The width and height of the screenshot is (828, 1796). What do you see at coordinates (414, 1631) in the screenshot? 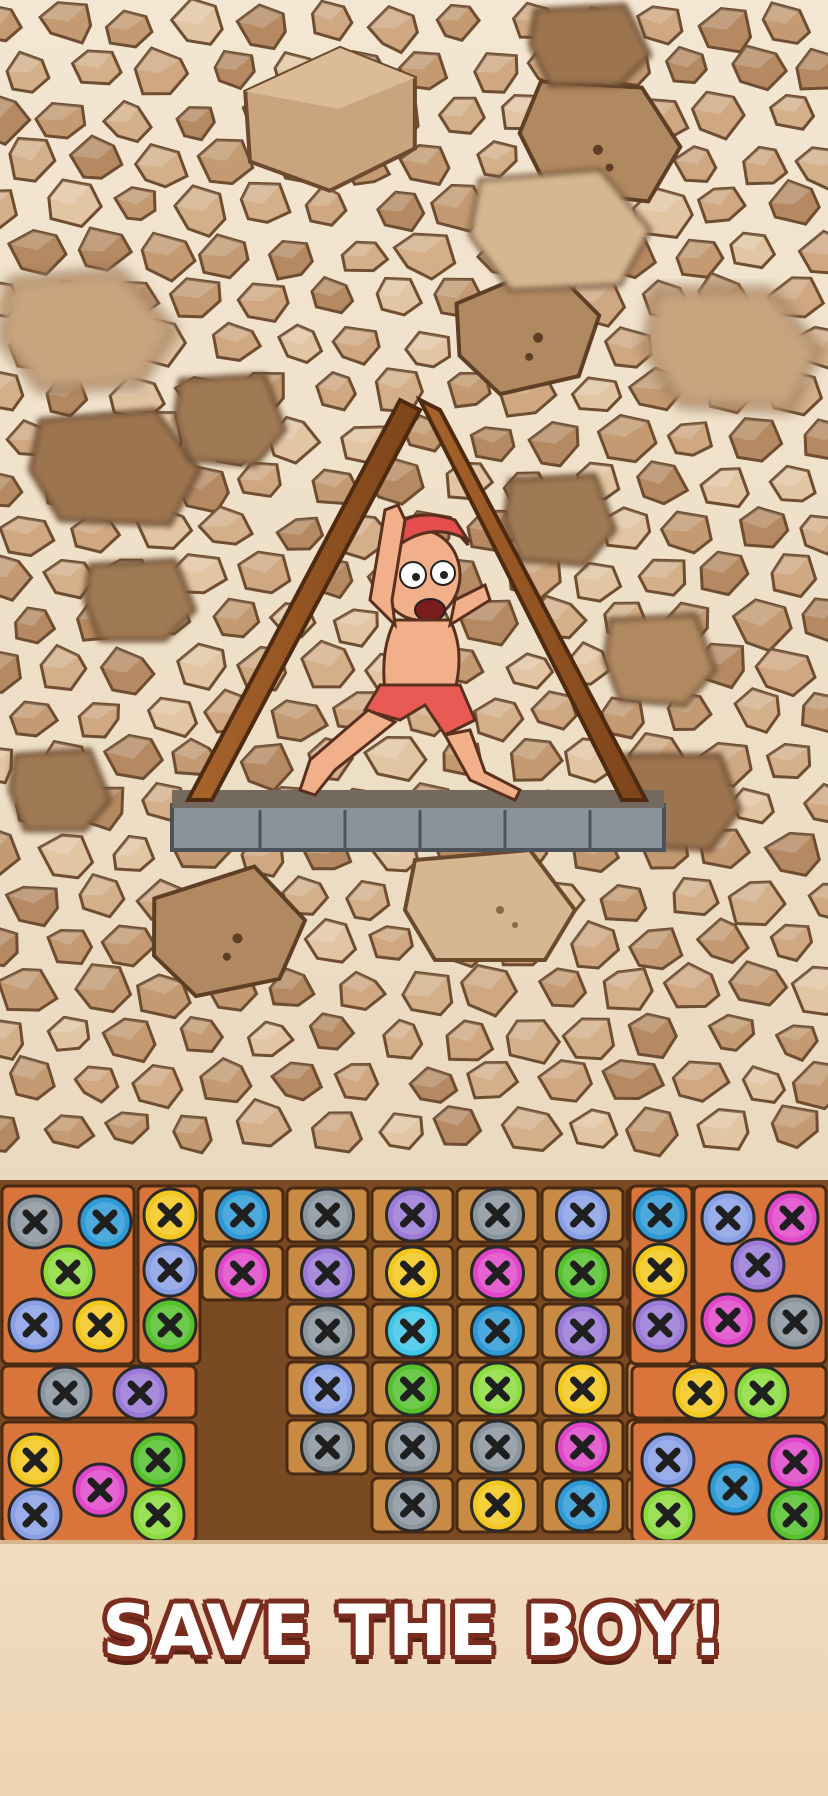
I see `headline-text: SAVE THE BOY!` at bounding box center [414, 1631].